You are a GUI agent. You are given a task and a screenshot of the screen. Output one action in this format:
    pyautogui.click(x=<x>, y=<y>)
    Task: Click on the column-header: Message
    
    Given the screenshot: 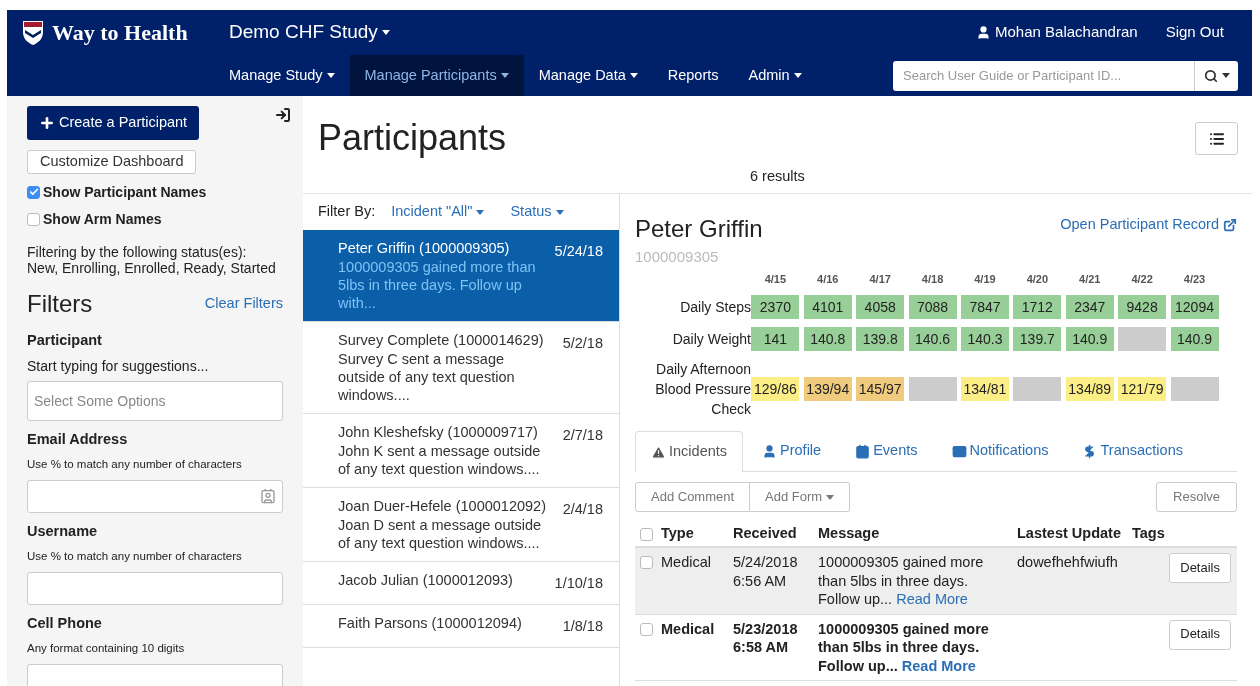 What is the action you would take?
    pyautogui.click(x=849, y=534)
    